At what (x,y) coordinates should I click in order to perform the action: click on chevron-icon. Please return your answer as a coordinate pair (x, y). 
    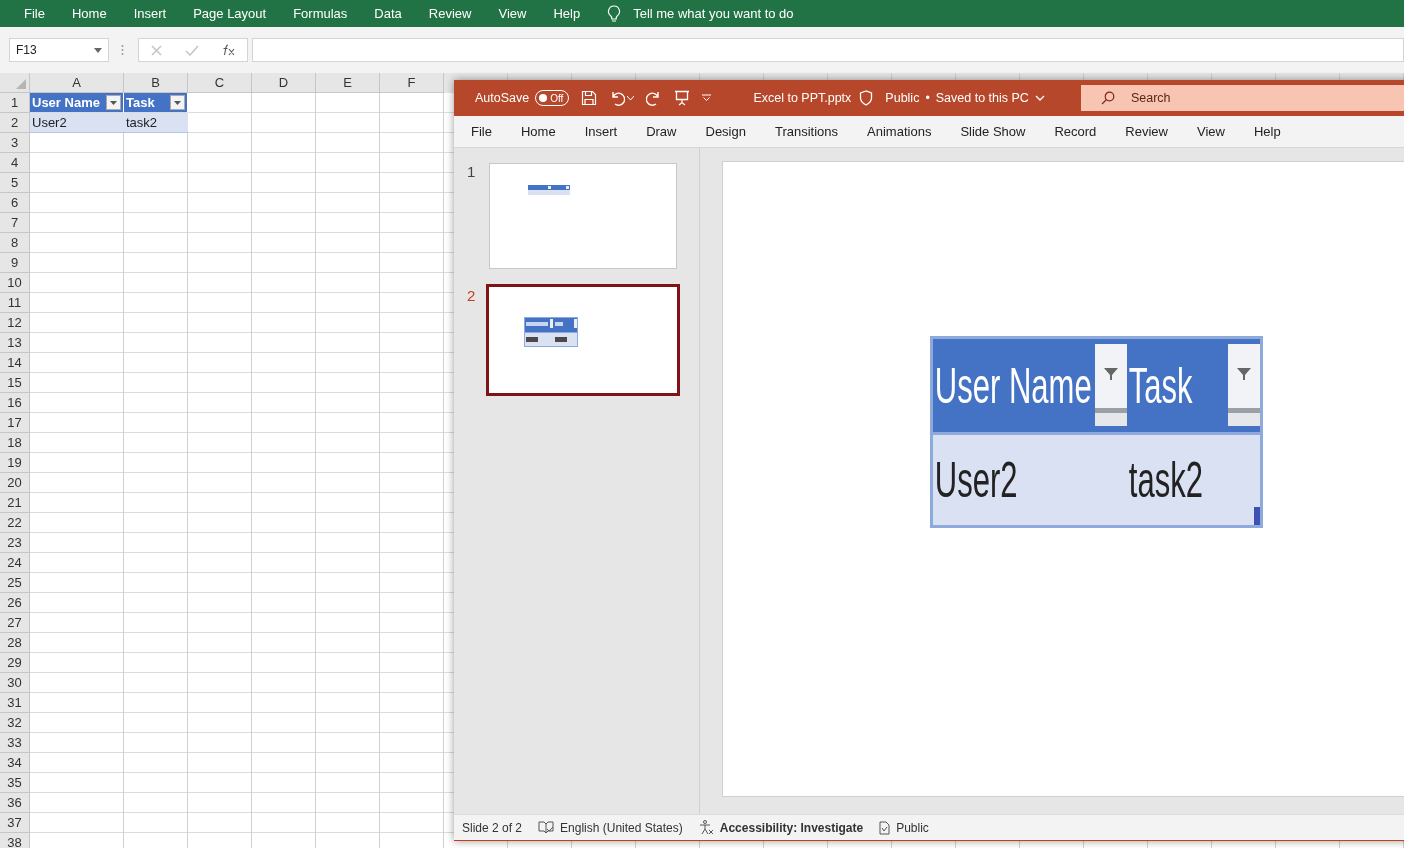
    Looking at the image, I should click on (1039, 98).